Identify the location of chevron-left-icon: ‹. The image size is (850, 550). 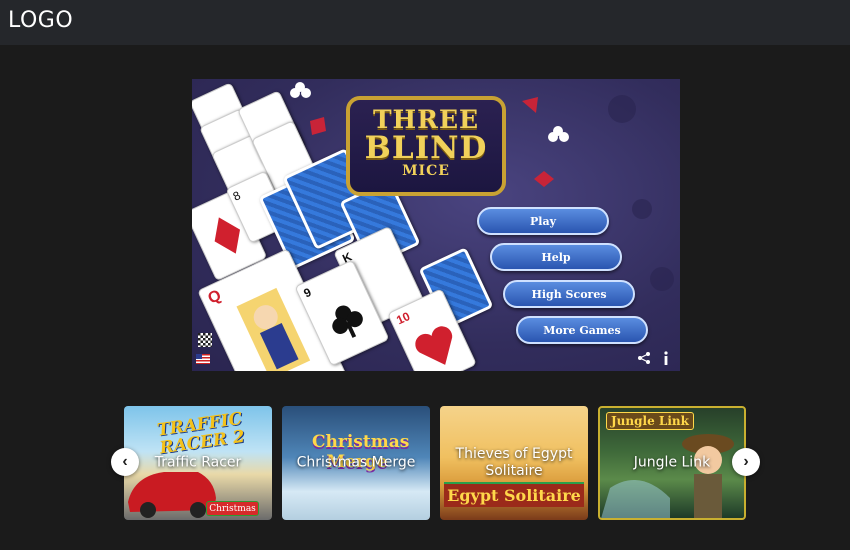
(125, 461).